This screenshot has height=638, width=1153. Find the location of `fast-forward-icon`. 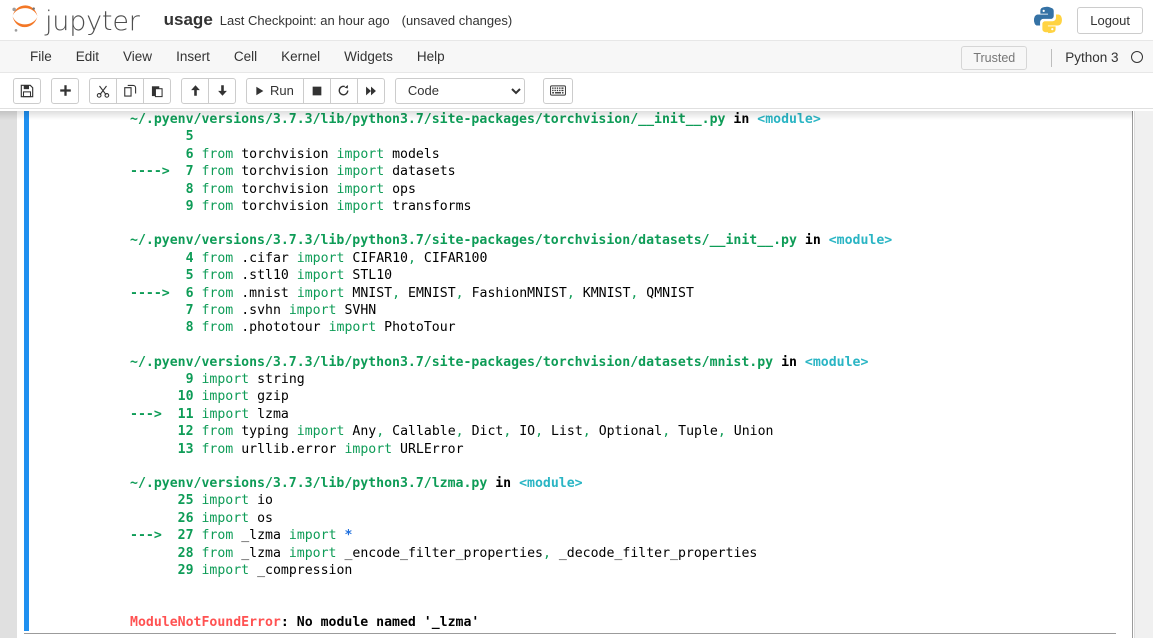

fast-forward-icon is located at coordinates (370, 90).